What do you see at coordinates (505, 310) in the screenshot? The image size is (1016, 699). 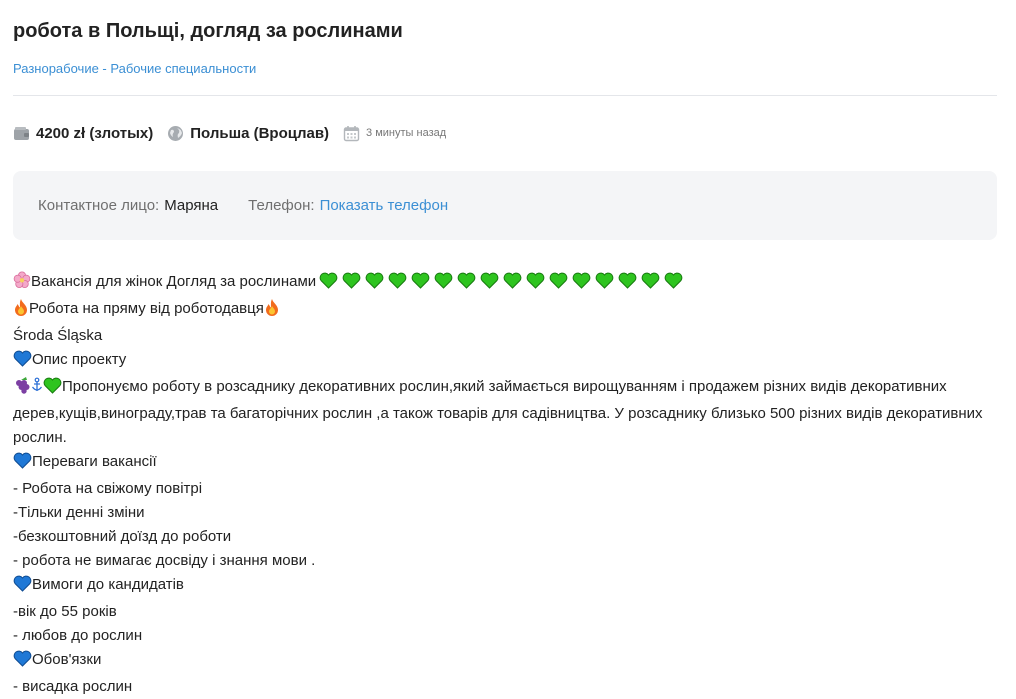 I see `description-line: Робота на пряму від роботодавця` at bounding box center [505, 310].